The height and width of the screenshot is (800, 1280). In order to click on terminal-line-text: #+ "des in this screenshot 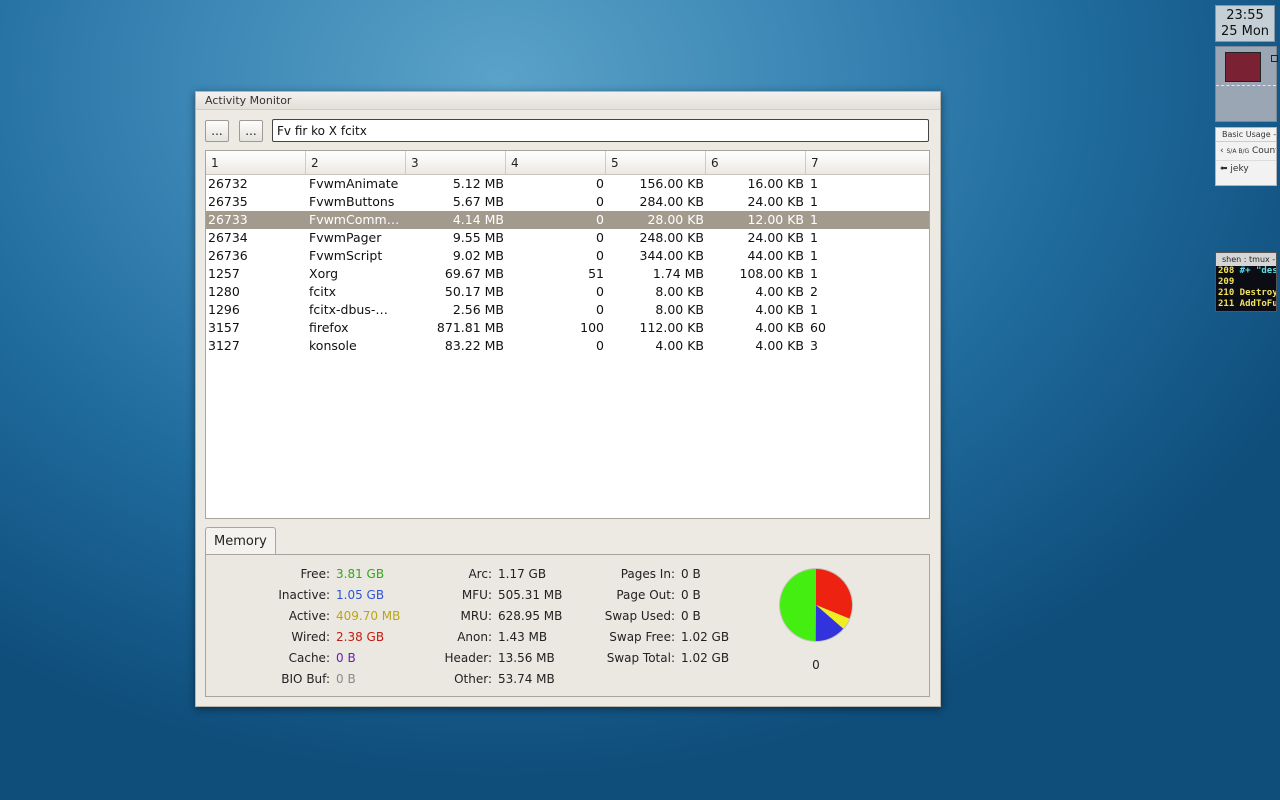, I will do `click(1255, 271)`.